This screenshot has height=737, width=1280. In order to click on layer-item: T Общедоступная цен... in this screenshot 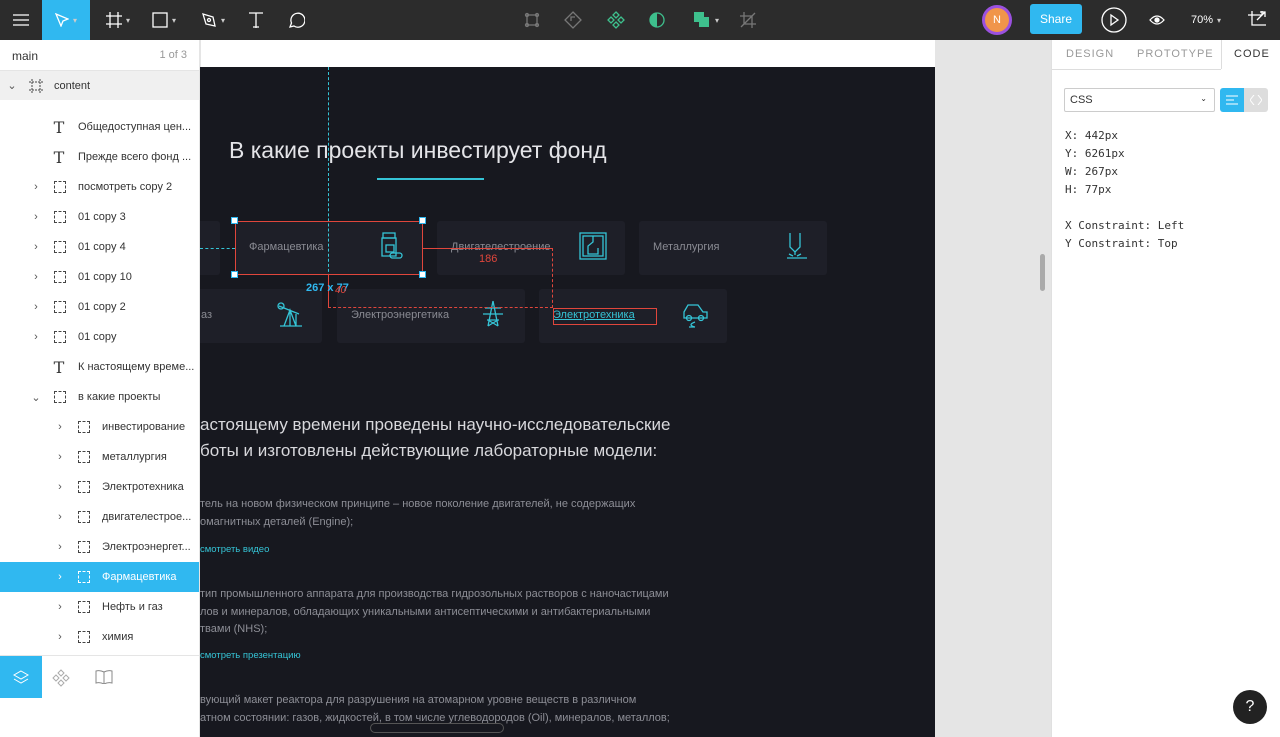, I will do `click(99, 127)`.